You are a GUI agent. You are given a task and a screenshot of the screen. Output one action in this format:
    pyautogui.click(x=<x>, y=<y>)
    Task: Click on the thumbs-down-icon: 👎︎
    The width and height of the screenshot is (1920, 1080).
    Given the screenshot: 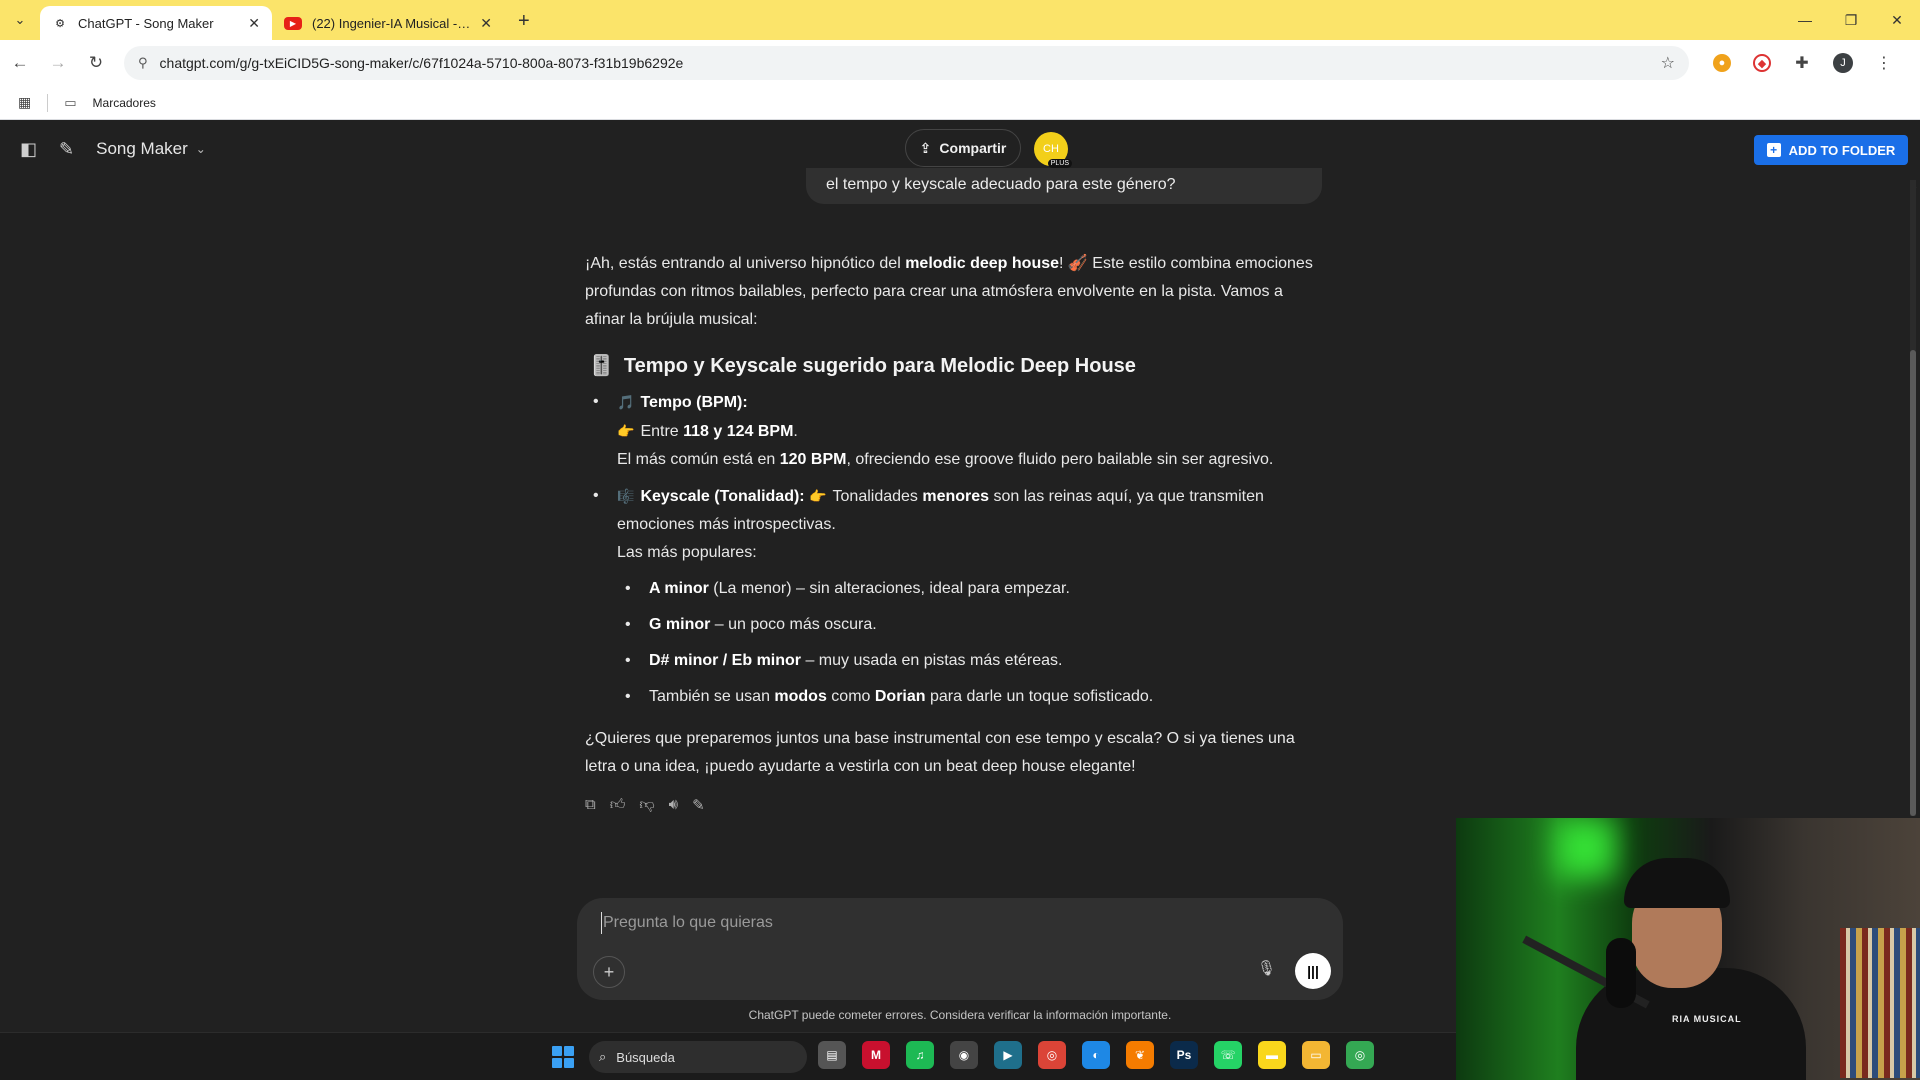 What is the action you would take?
    pyautogui.click(x=646, y=805)
    